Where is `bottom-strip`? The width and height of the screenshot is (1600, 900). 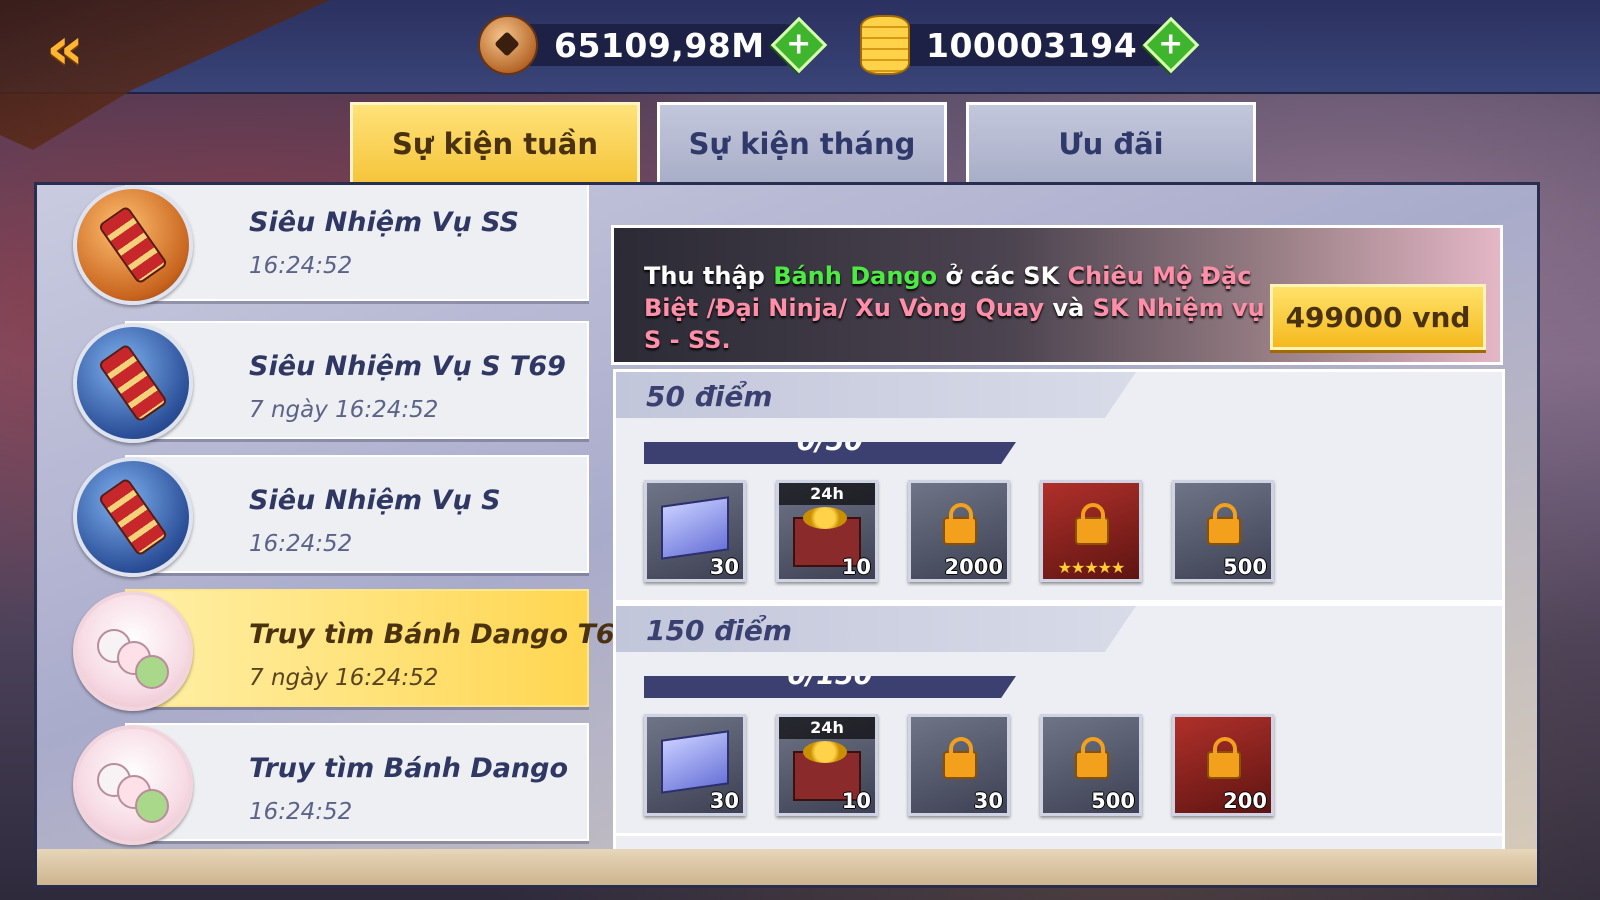 bottom-strip is located at coordinates (787, 867).